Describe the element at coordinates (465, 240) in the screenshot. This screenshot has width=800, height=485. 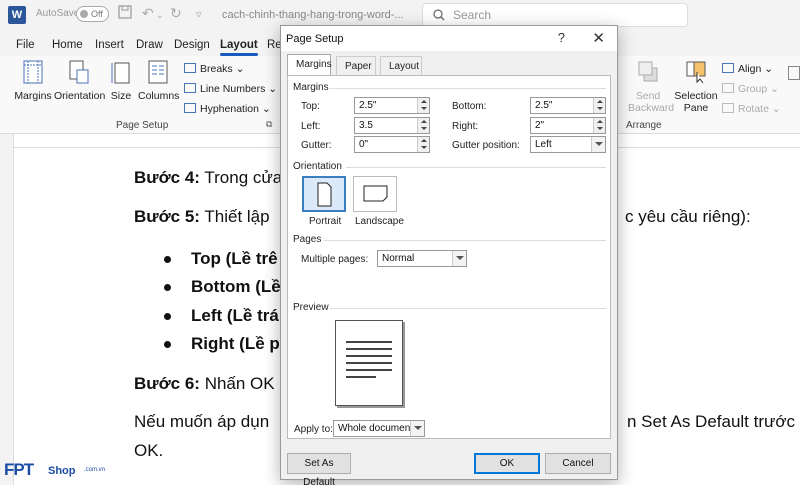
I see `pages-divider` at that location.